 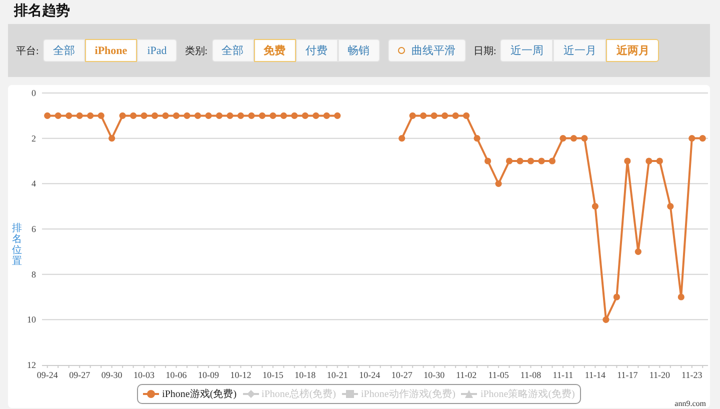 I want to click on axis-label: 2, so click(x=34, y=138).